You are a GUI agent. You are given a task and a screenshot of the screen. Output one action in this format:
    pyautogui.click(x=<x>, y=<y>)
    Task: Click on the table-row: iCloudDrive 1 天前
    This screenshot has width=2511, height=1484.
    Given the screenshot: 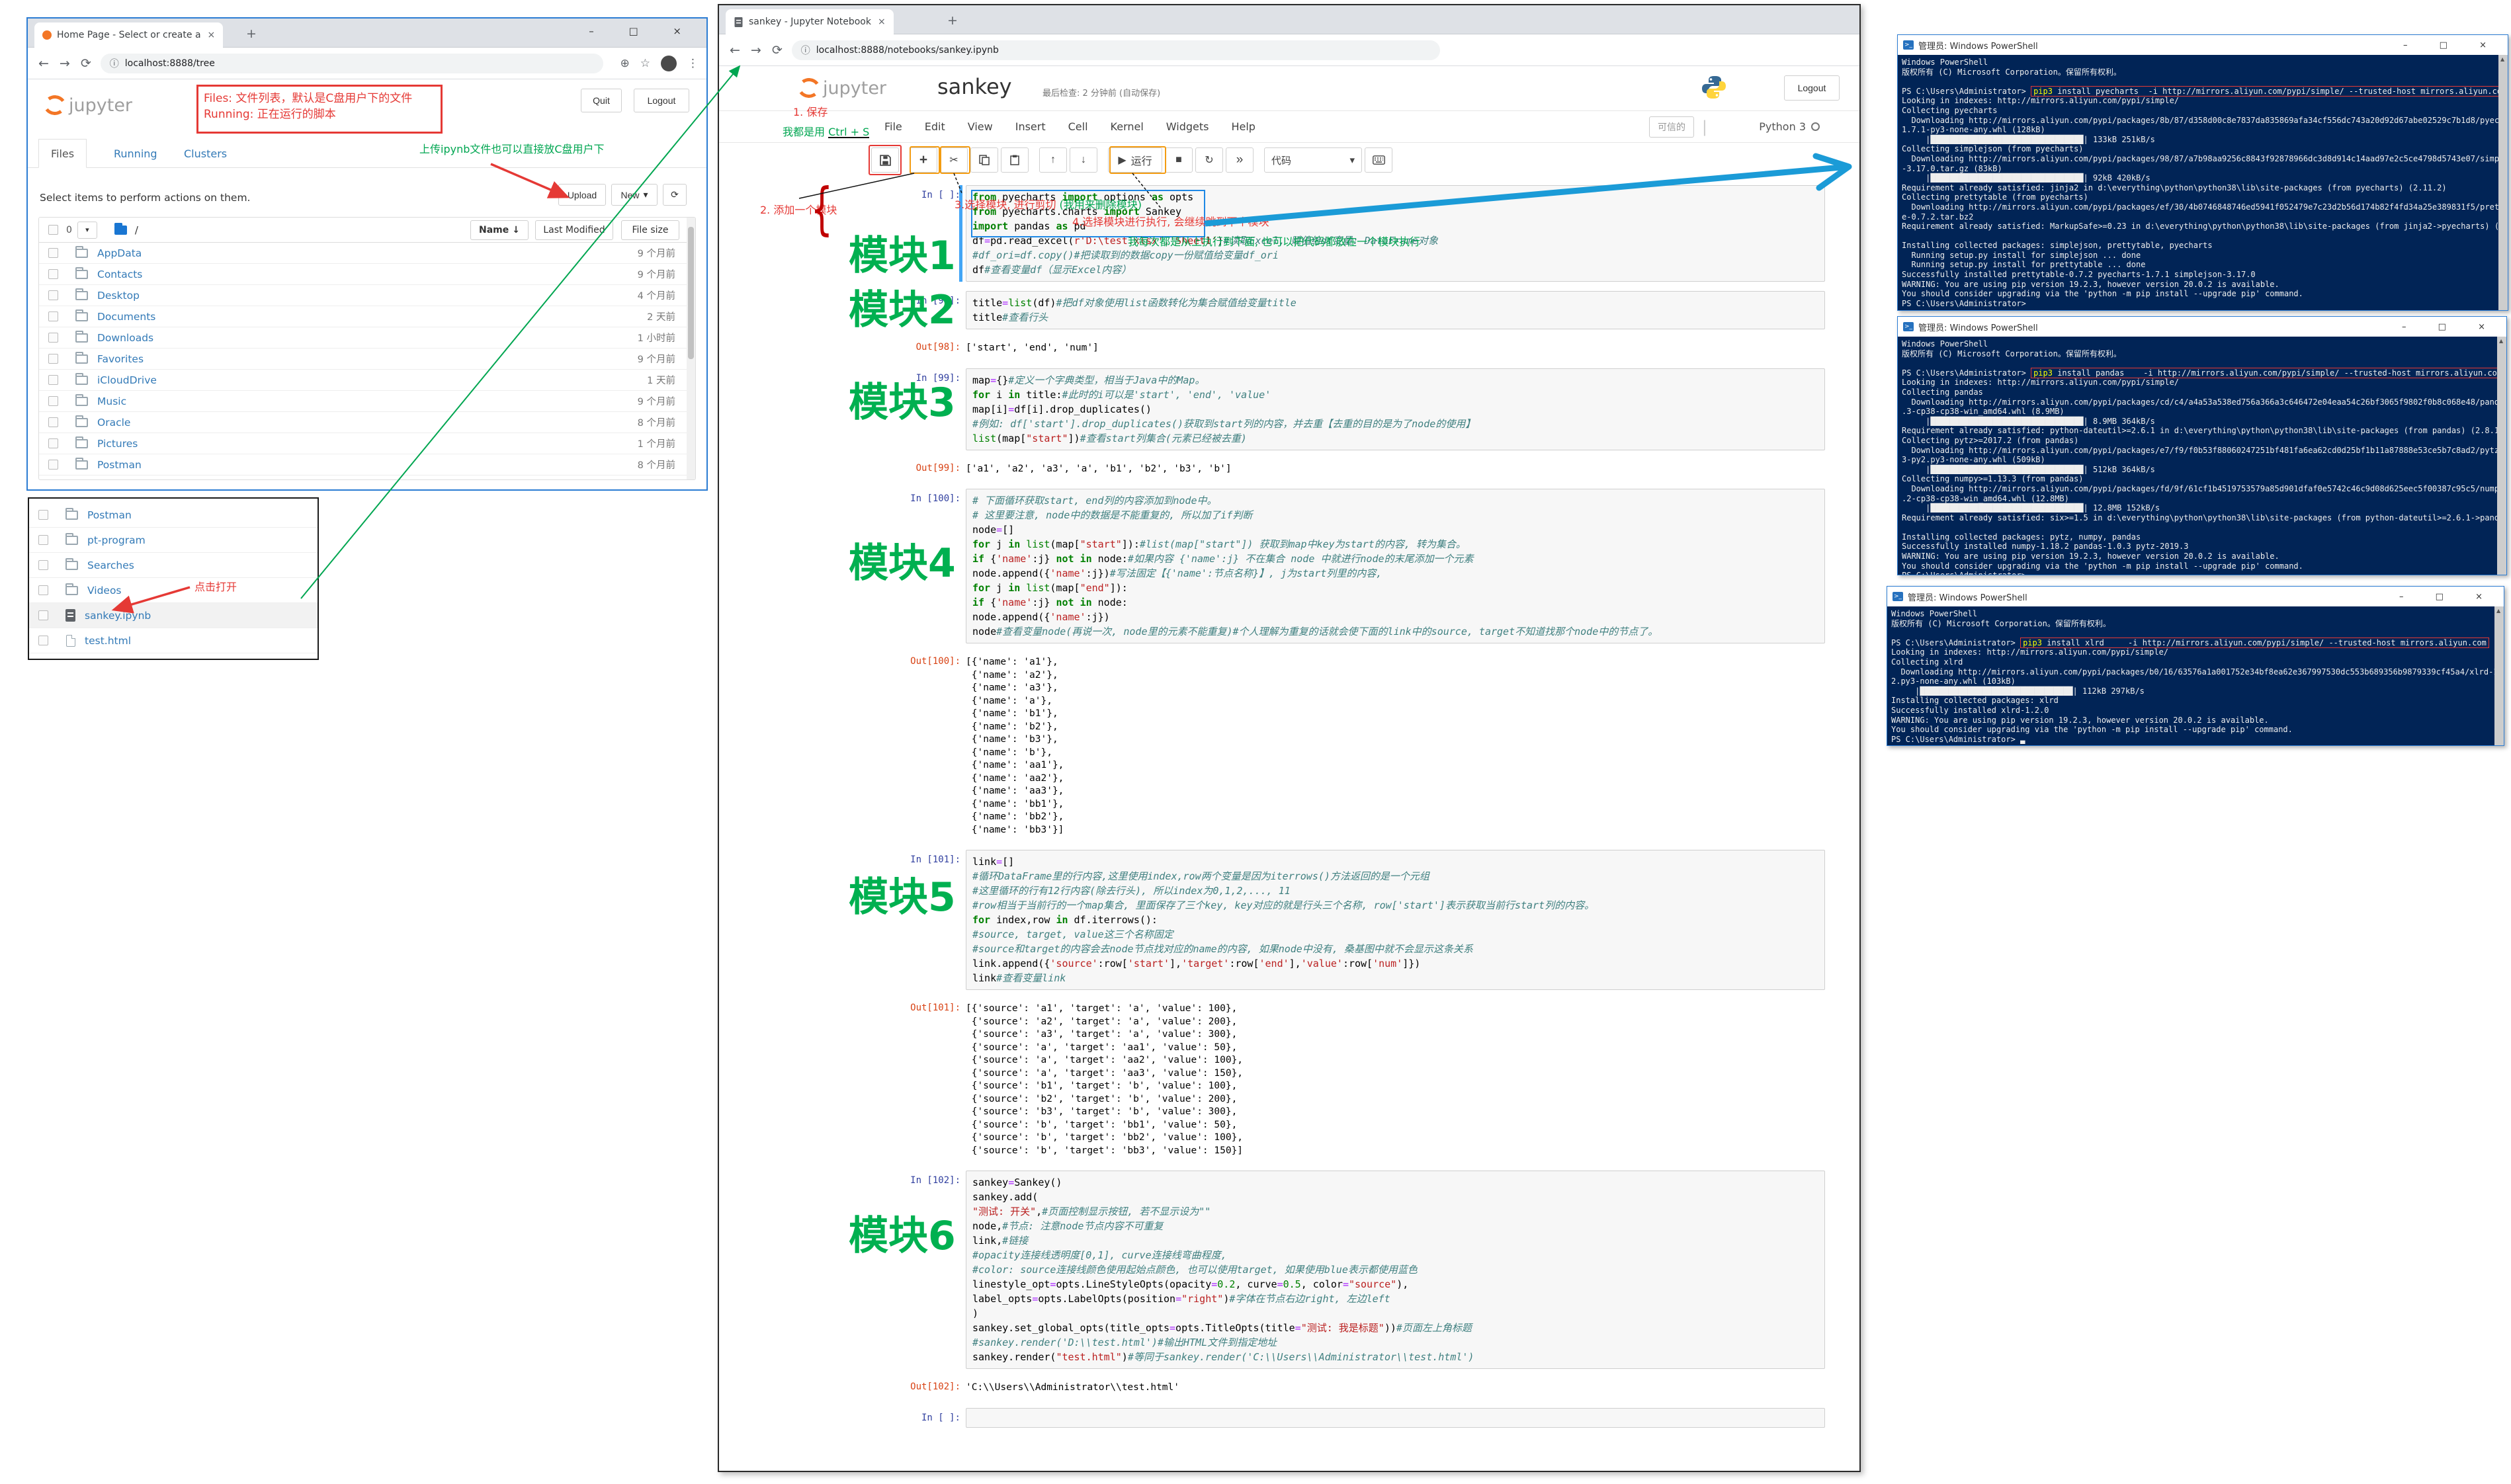 What is the action you would take?
    pyautogui.click(x=367, y=381)
    